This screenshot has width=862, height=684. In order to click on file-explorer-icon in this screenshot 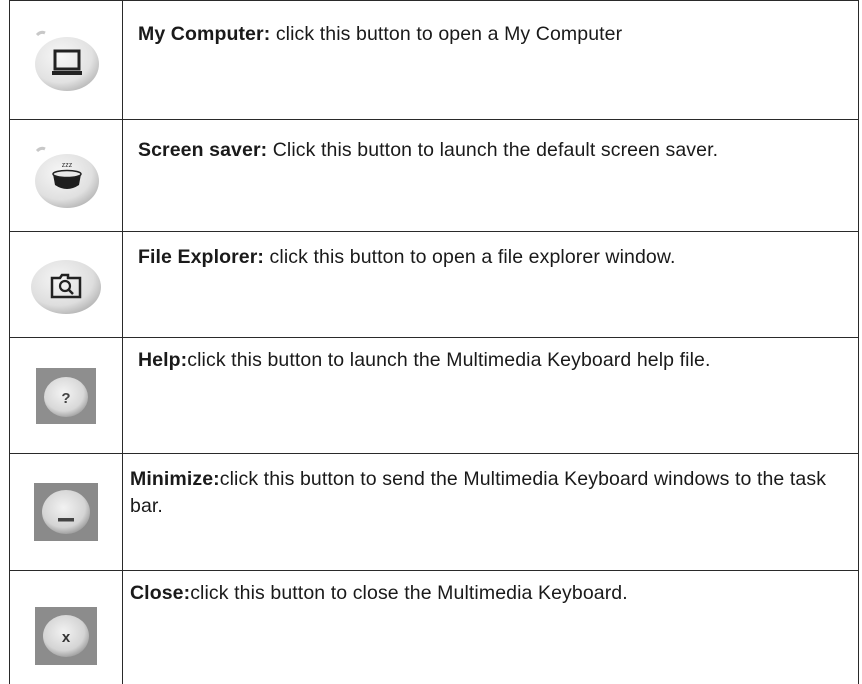, I will do `click(66, 285)`.